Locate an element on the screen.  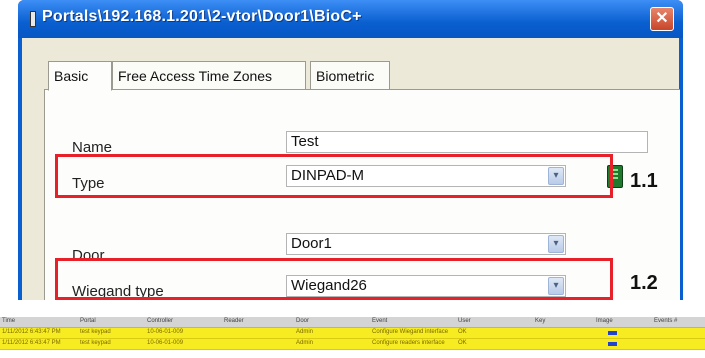
column-header: Image is located at coordinates (604, 321).